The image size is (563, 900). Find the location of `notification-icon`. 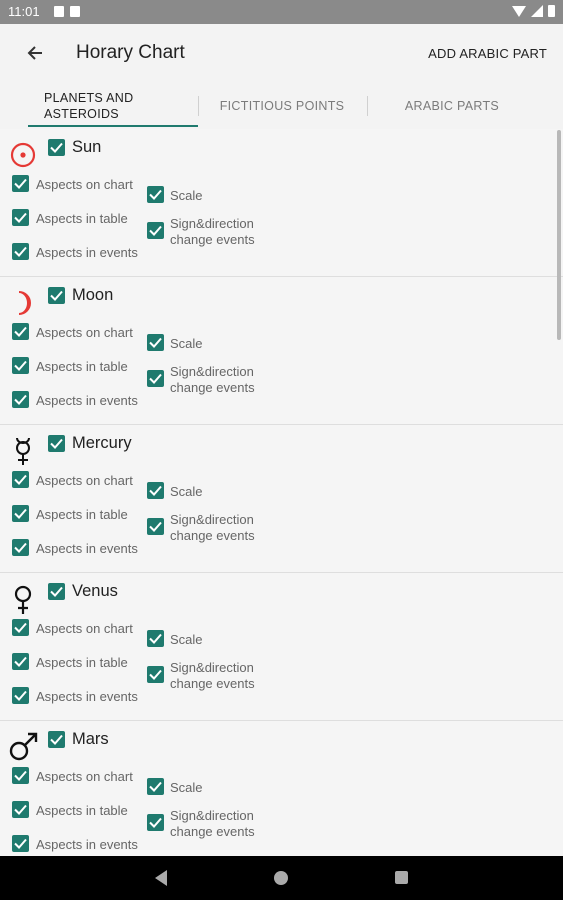

notification-icon is located at coordinates (59, 11).